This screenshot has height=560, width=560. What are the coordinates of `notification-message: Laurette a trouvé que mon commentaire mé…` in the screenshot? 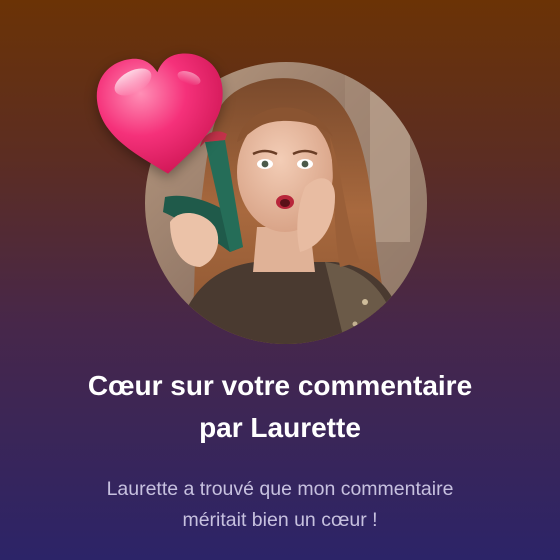 It's located at (280, 505).